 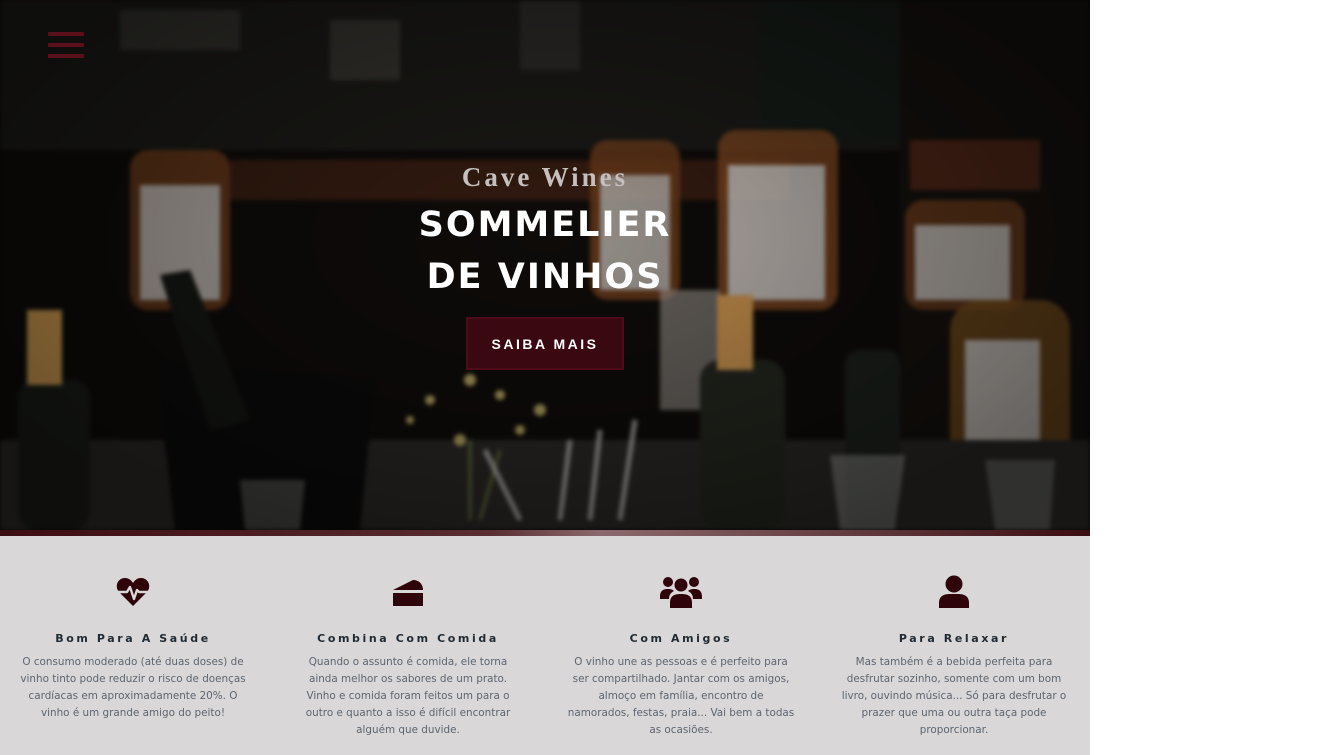 What do you see at coordinates (681, 592) in the screenshot?
I see `users-icon` at bounding box center [681, 592].